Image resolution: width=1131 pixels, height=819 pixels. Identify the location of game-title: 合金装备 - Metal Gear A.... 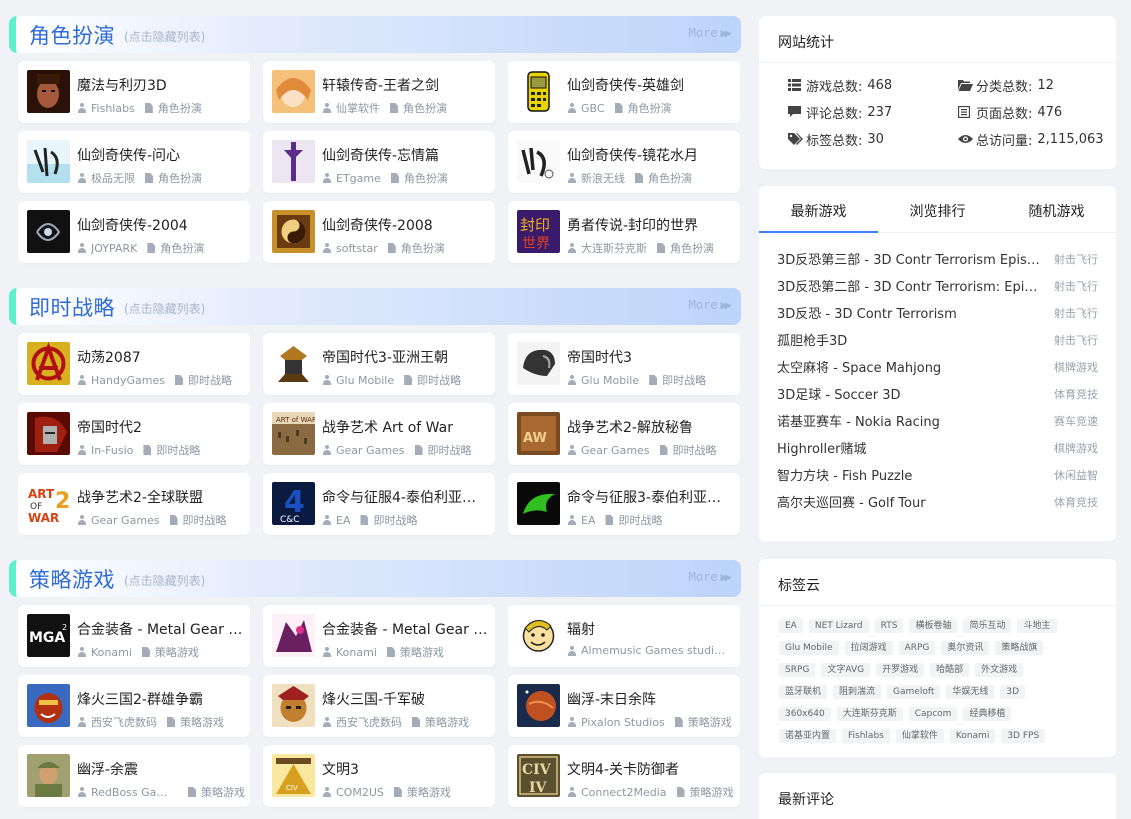
(405, 629).